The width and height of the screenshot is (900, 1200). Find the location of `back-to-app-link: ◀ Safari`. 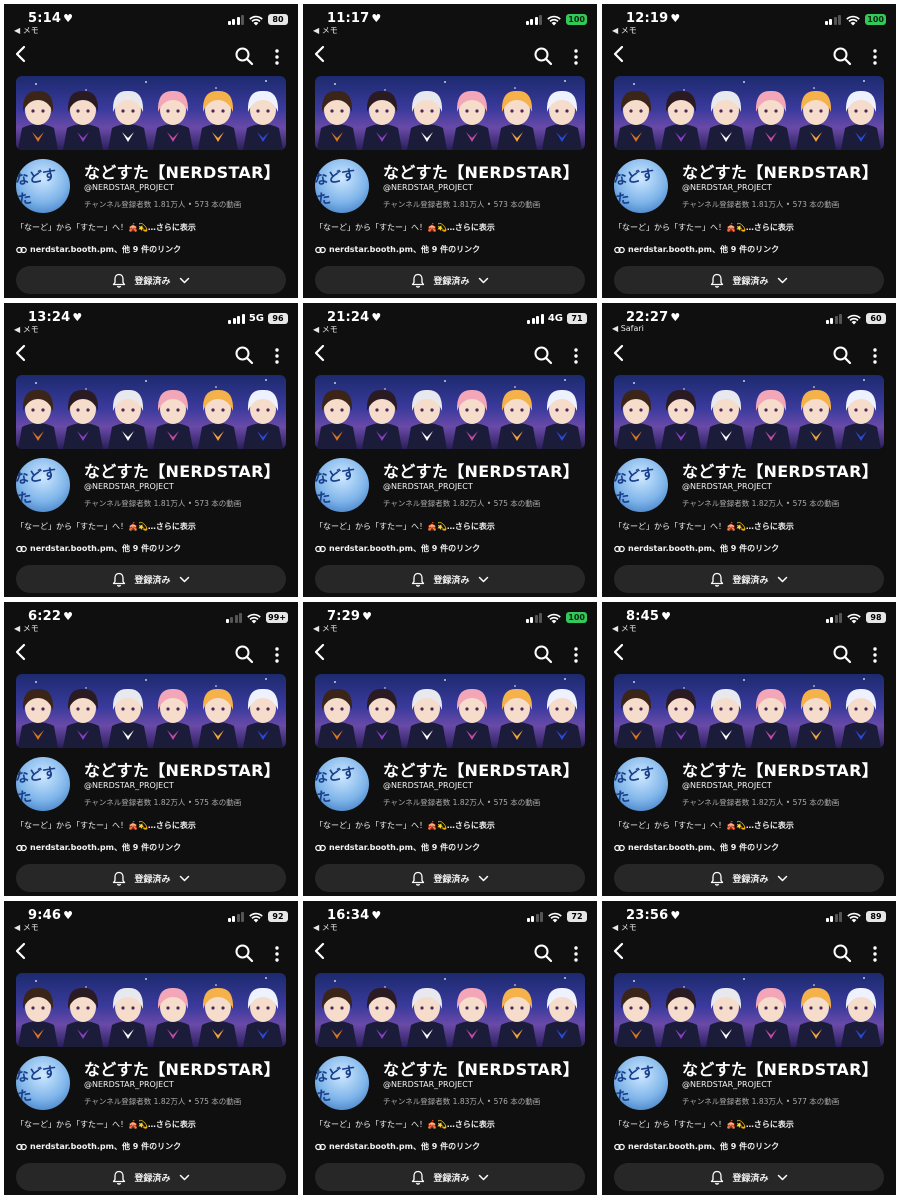

back-to-app-link: ◀ Safari is located at coordinates (628, 328).